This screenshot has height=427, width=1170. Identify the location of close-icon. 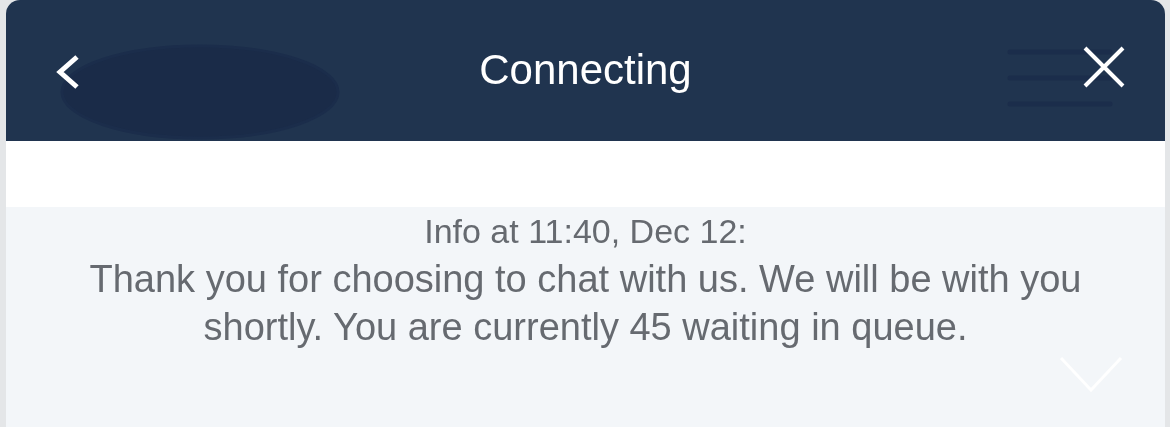
(1104, 67).